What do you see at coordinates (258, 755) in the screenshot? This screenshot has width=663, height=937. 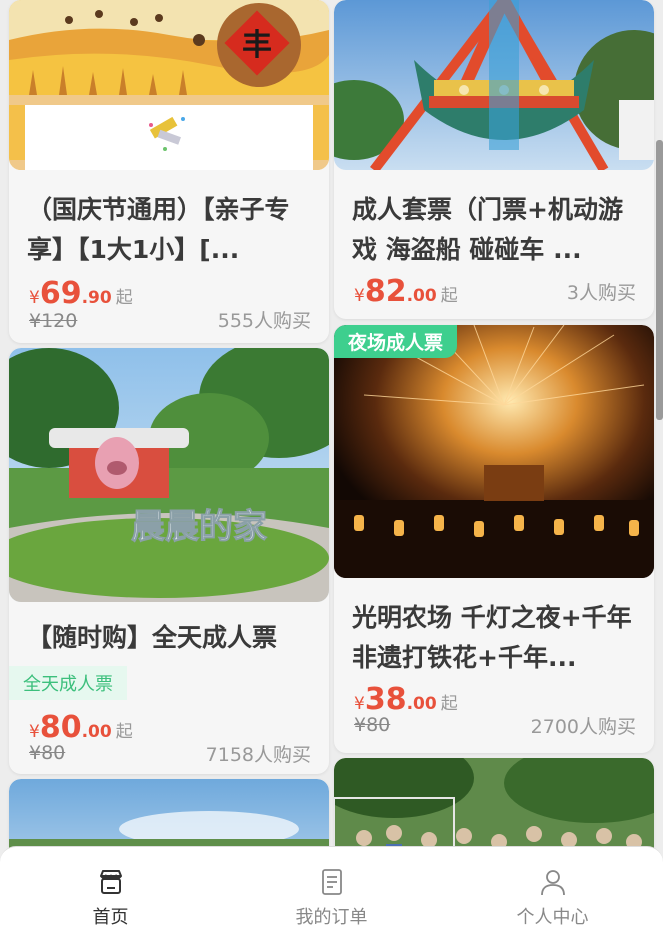 I see `sold-count: 7158人购买` at bounding box center [258, 755].